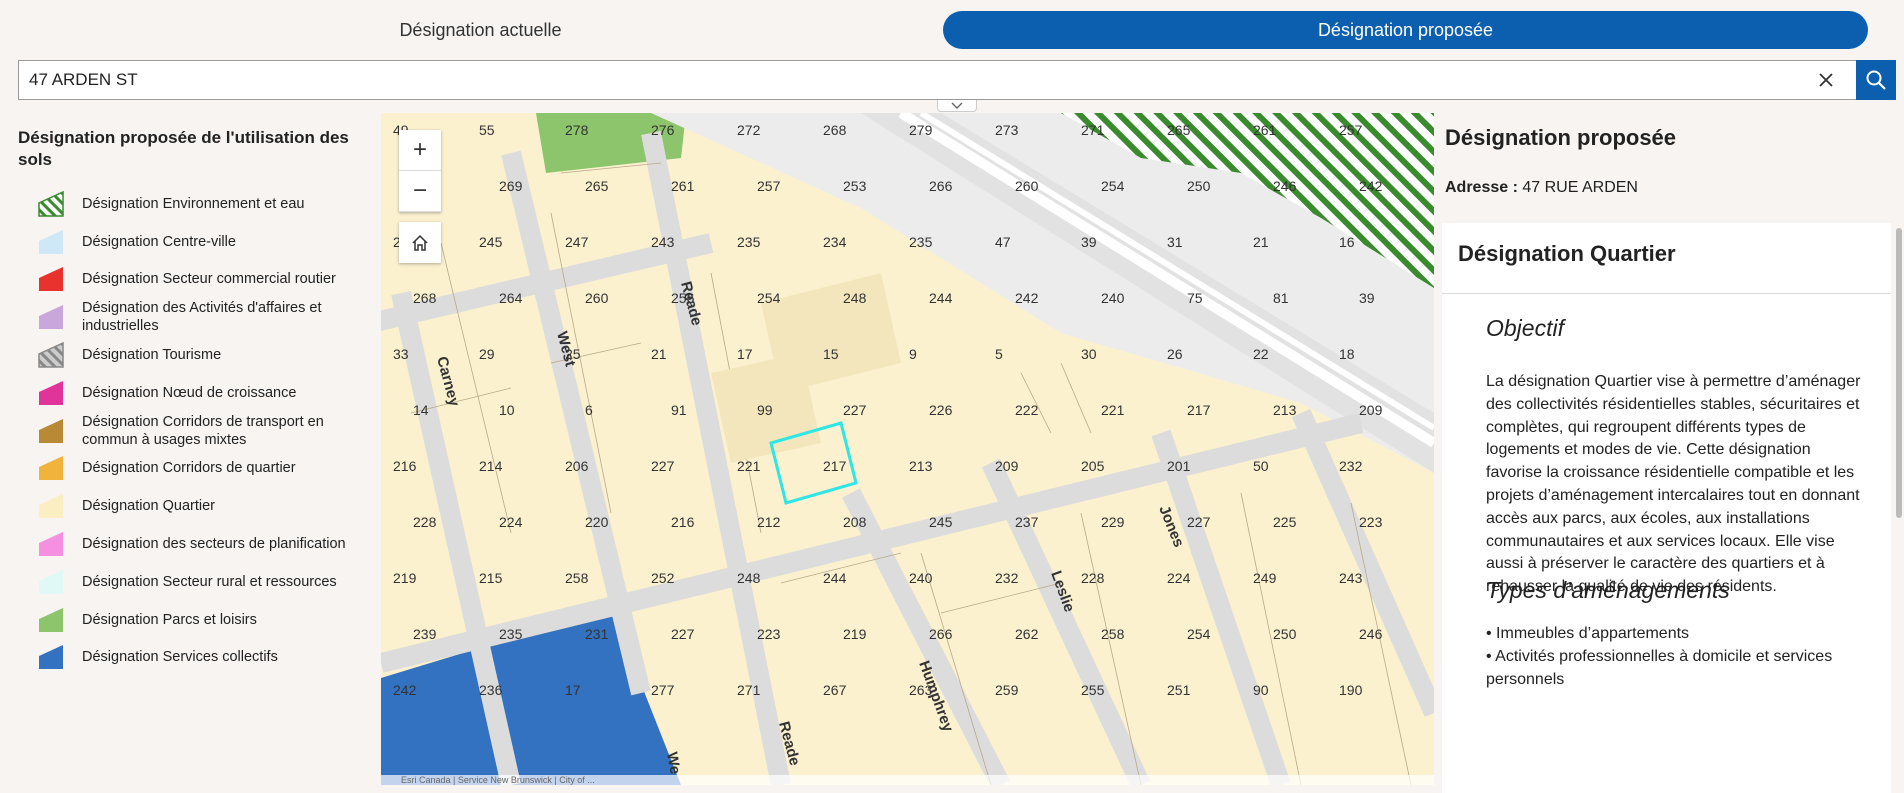 This screenshot has height=793, width=1904. What do you see at coordinates (1826, 80) in the screenshot?
I see `clear-icon` at bounding box center [1826, 80].